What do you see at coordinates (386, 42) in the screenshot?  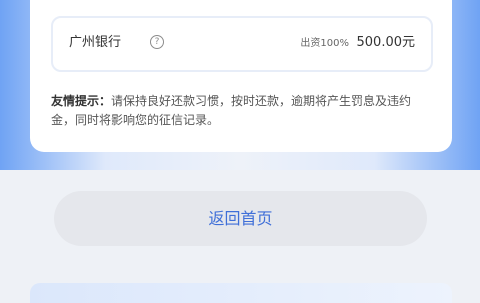 I see `funder-amount: 500.00元` at bounding box center [386, 42].